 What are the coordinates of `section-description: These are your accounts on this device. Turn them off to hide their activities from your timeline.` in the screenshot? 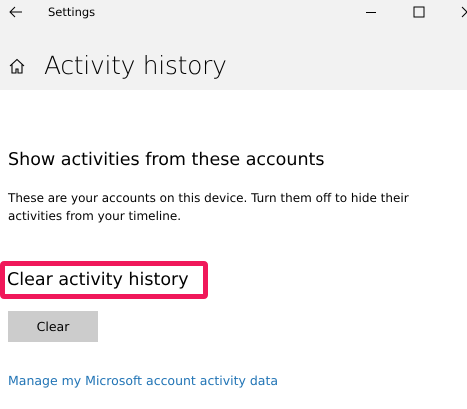 It's located at (209, 207).